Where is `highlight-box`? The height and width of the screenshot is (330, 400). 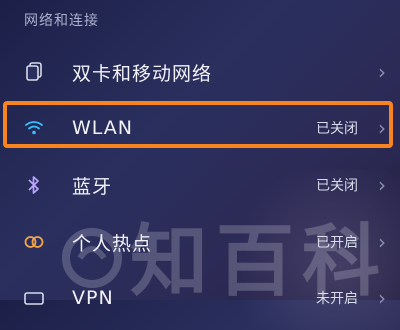 highlight-box is located at coordinates (198, 124).